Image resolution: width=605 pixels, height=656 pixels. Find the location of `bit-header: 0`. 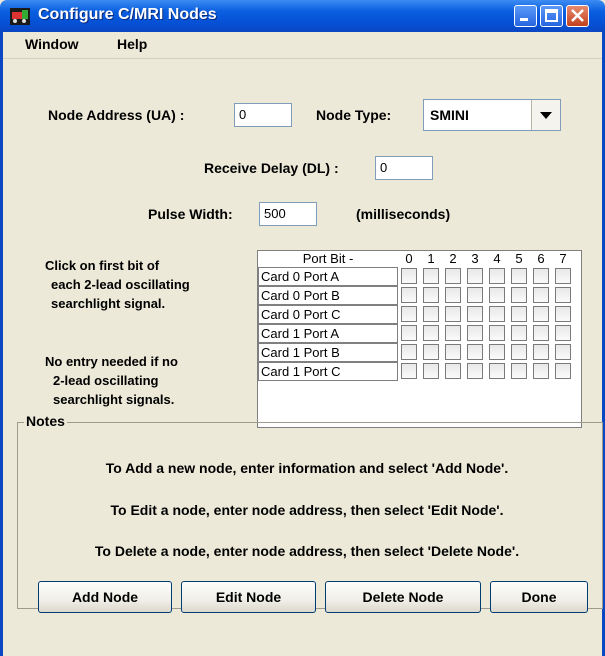

bit-header: 0 is located at coordinates (409, 258).